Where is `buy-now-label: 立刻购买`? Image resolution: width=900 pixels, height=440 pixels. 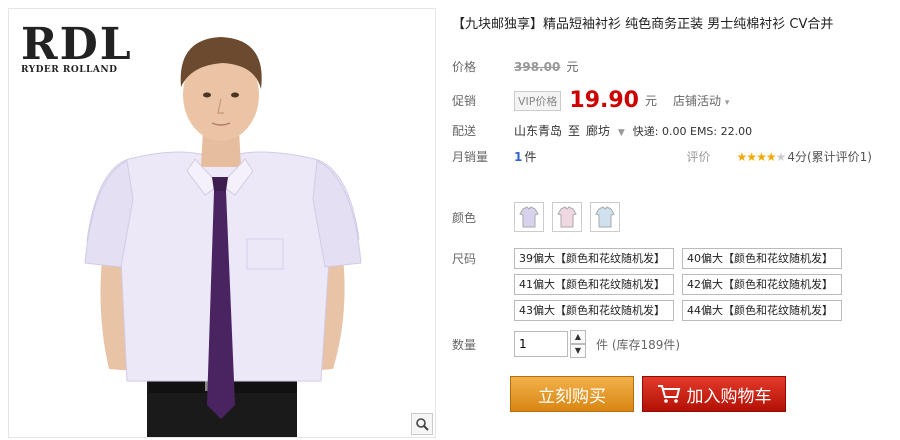 buy-now-label: 立刻购买 is located at coordinates (572, 396).